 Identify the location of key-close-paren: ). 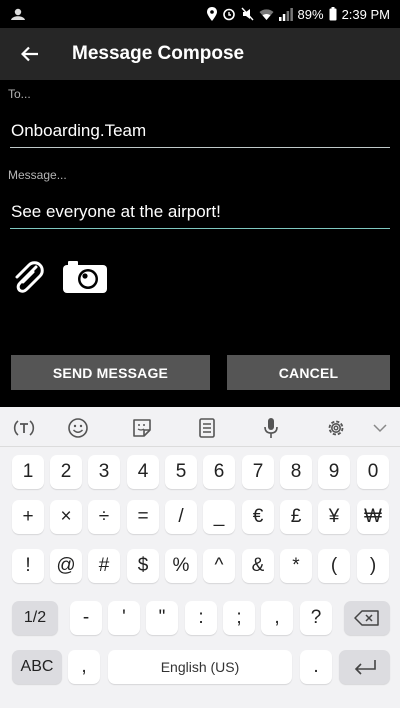
(373, 566).